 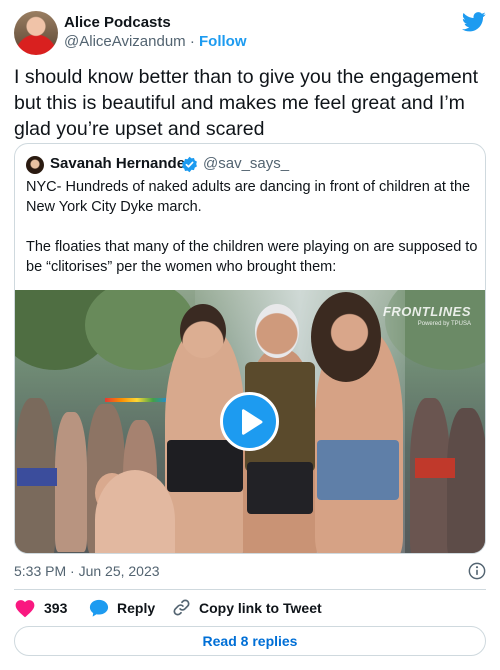 I want to click on copy-link-label: Copy link to Tweet, so click(x=260, y=607).